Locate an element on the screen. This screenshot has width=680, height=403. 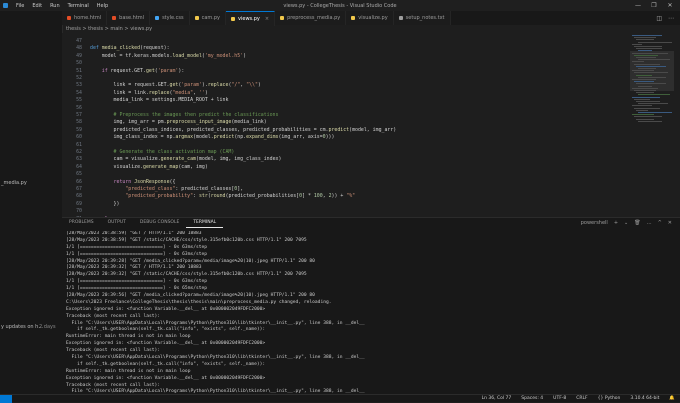
tab-views-py: views.py × is located at coordinates (251, 18).